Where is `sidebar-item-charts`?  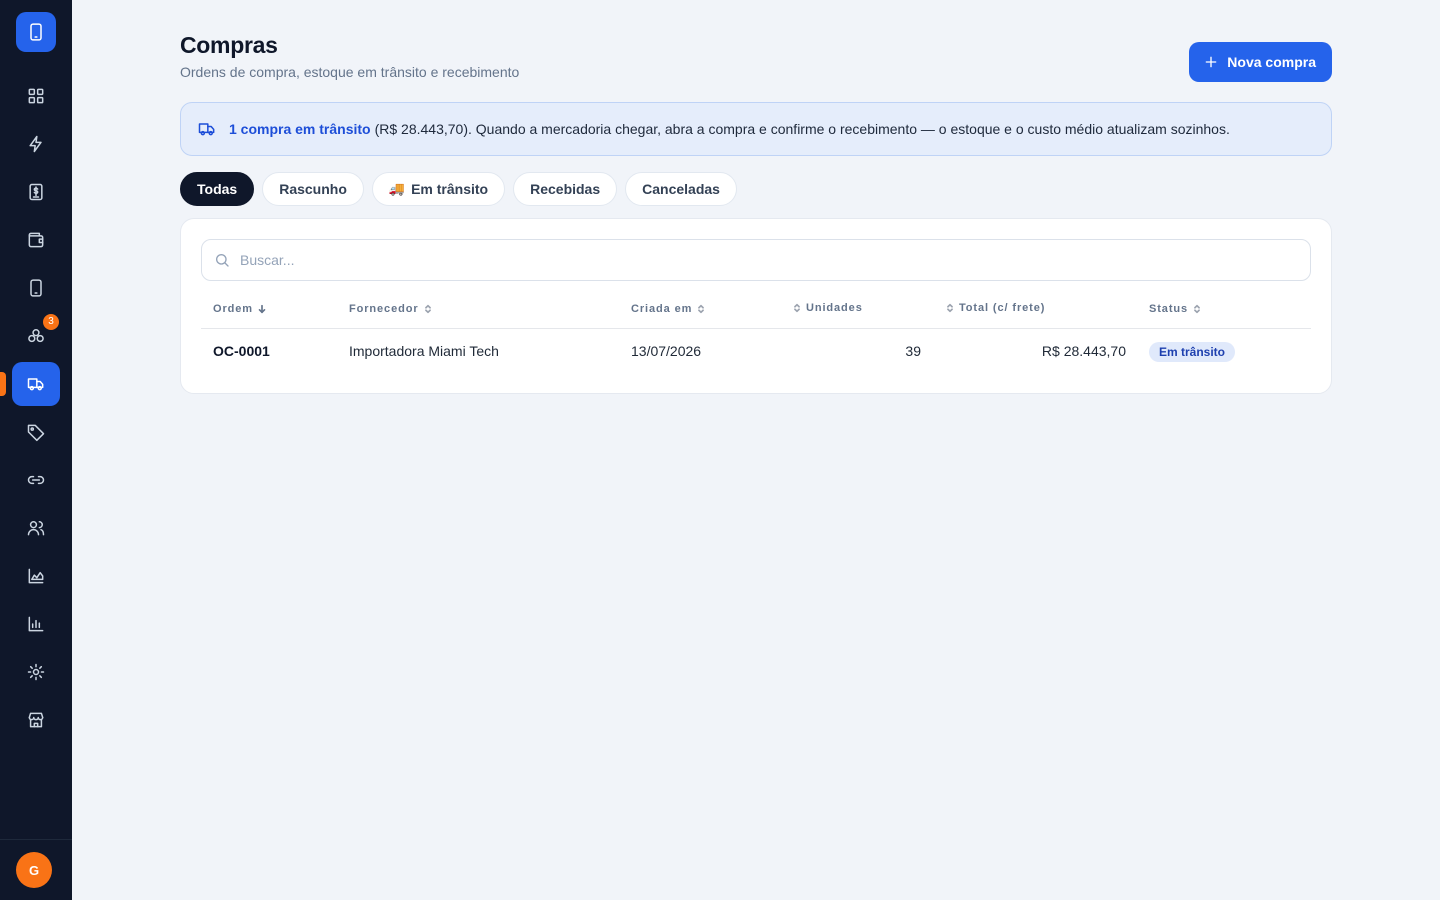 sidebar-item-charts is located at coordinates (36, 576).